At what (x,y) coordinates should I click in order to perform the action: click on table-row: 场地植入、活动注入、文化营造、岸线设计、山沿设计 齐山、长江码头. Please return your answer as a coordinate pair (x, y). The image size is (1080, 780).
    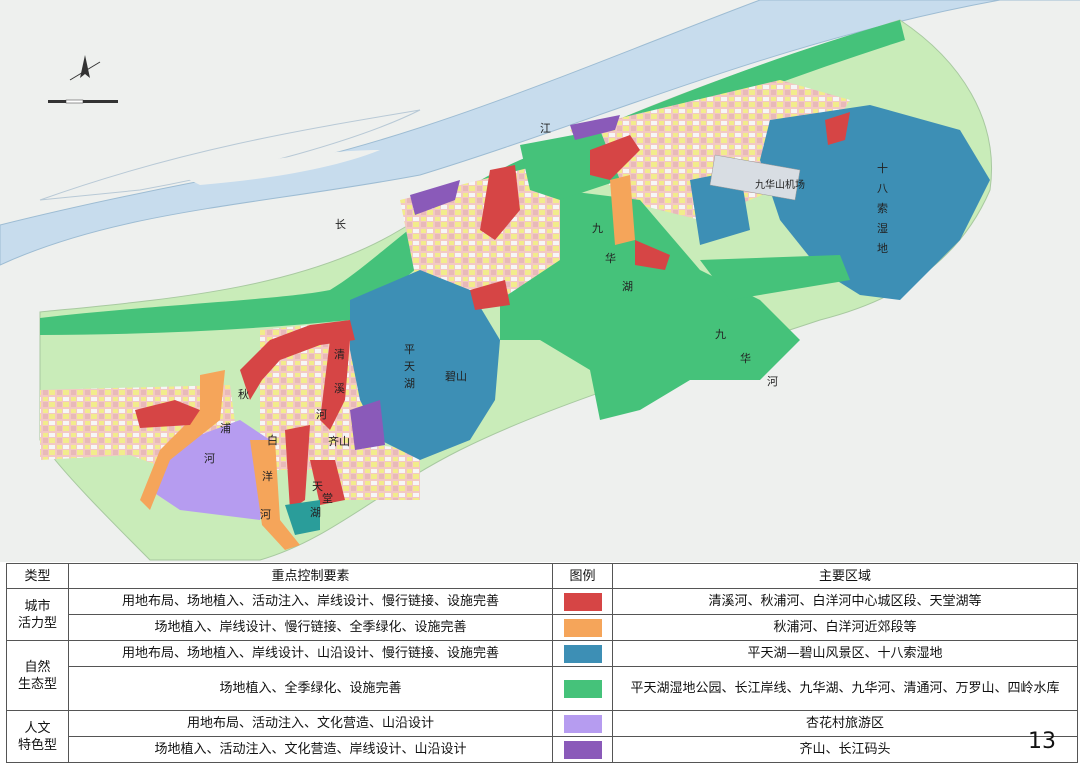
    Looking at the image, I should click on (542, 749).